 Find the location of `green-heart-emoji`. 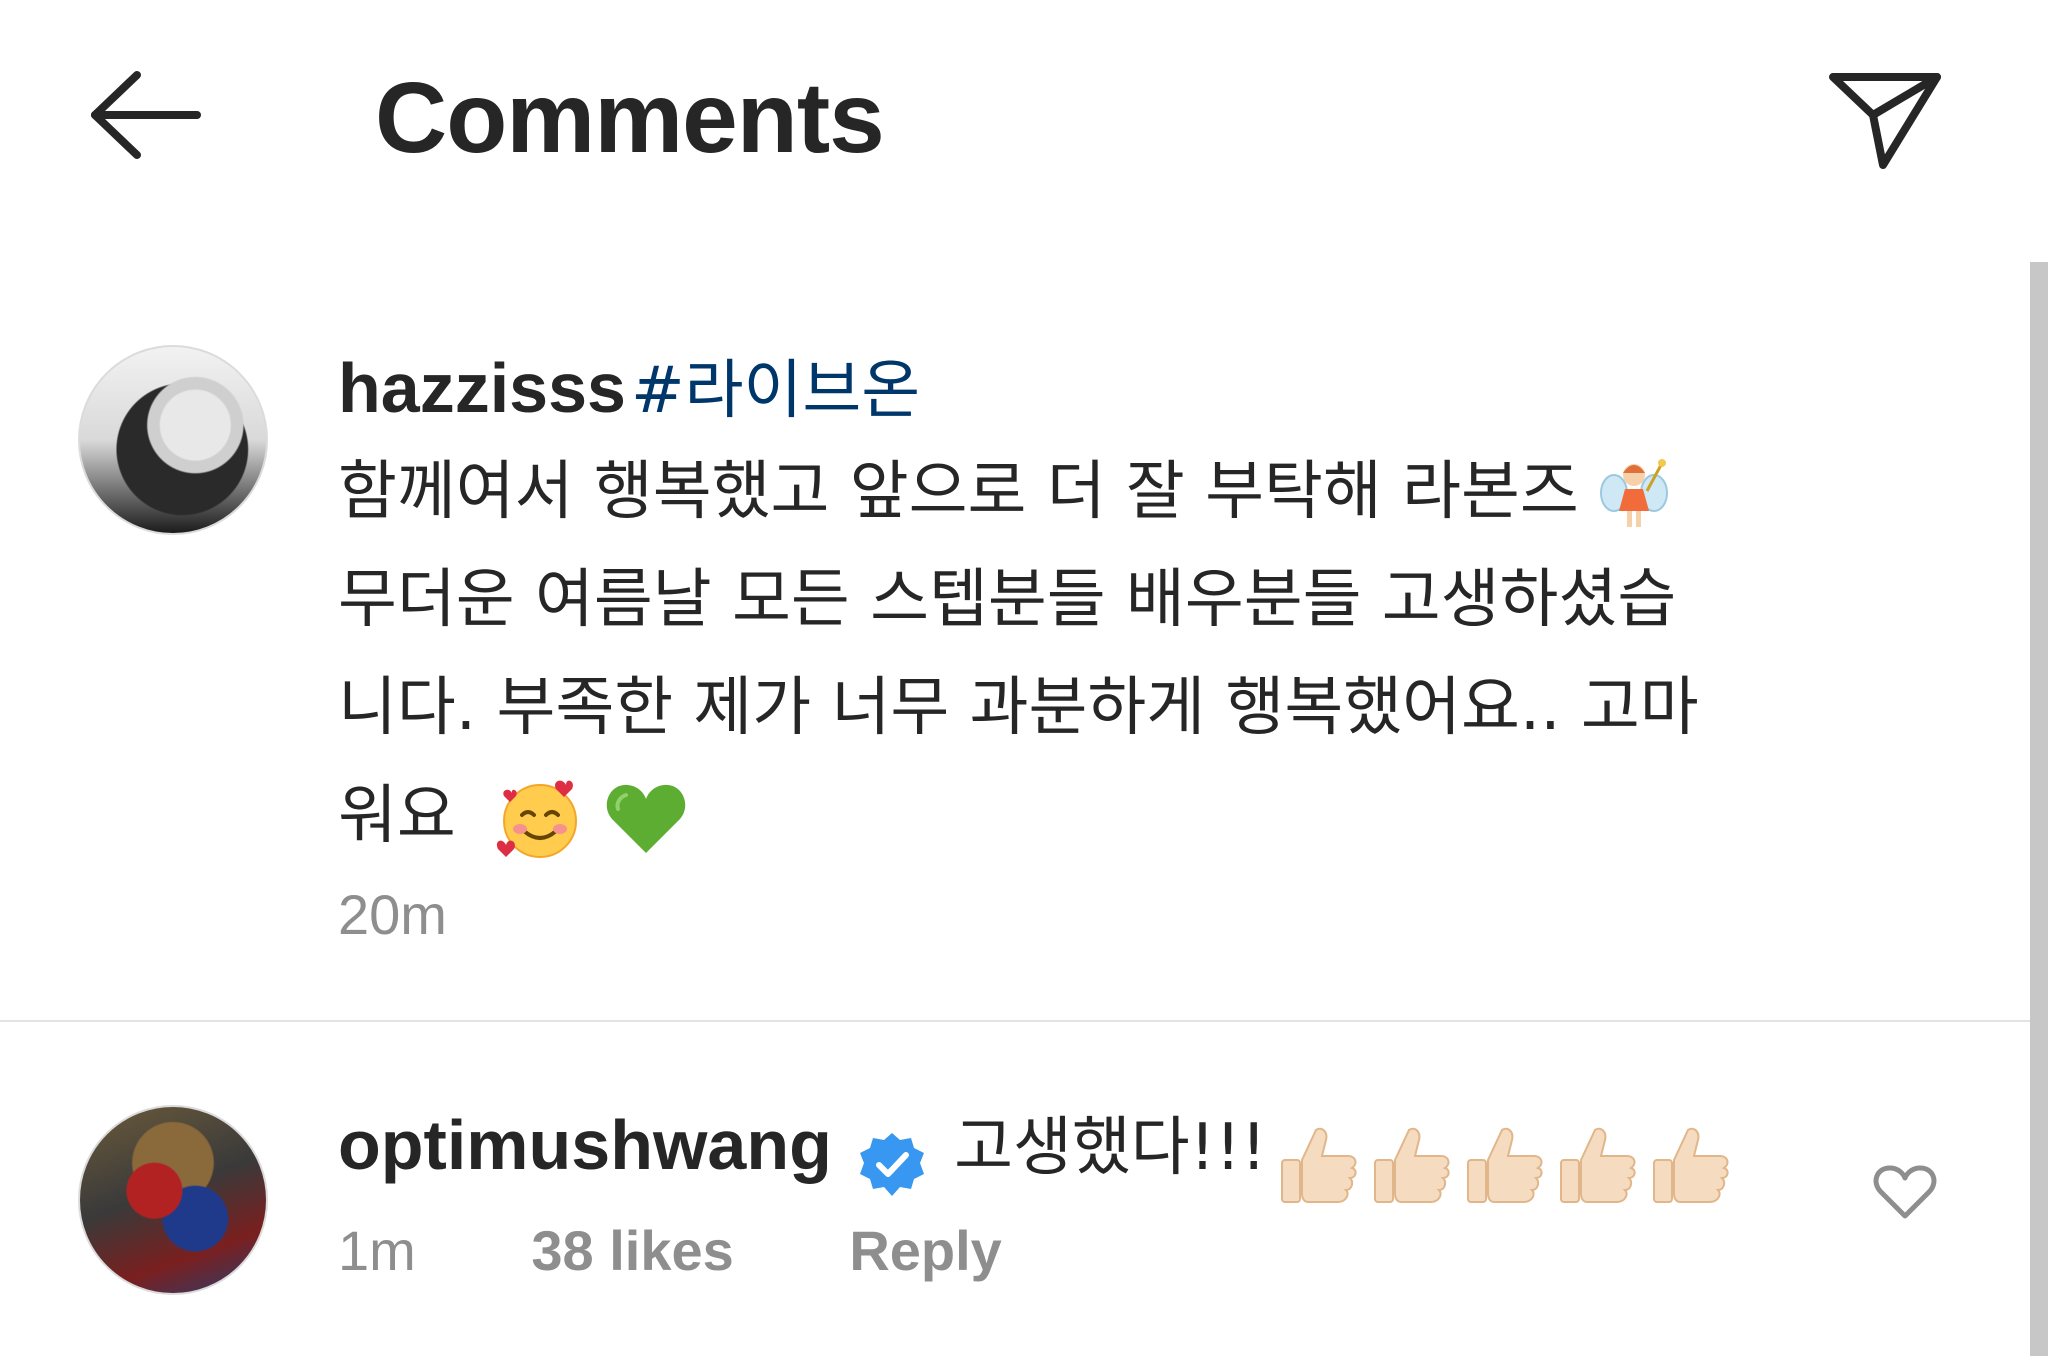

green-heart-emoji is located at coordinates (646, 819).